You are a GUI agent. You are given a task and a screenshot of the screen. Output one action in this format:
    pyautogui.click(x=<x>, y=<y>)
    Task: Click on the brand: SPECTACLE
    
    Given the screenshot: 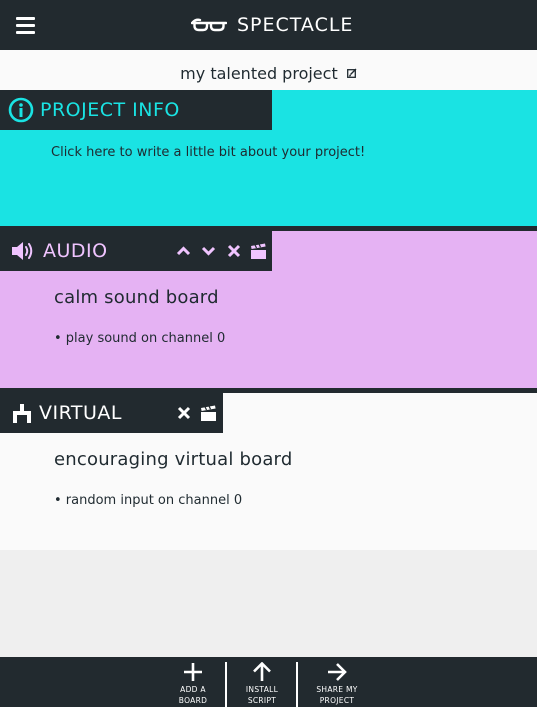 What is the action you would take?
    pyautogui.click(x=272, y=25)
    